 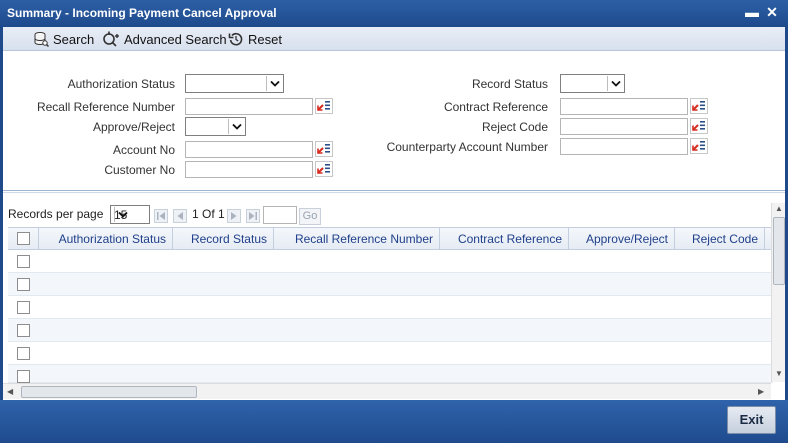 I want to click on select-all-cell, so click(x=23, y=239).